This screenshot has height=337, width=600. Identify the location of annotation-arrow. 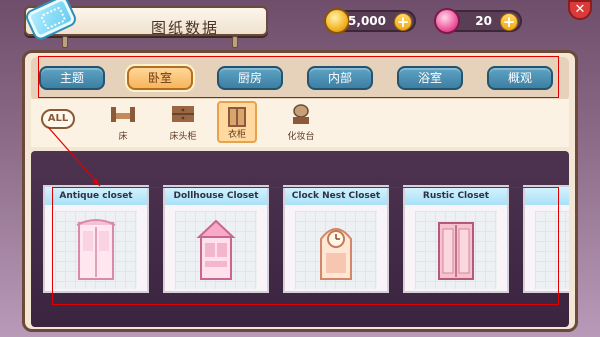
(74, 156).